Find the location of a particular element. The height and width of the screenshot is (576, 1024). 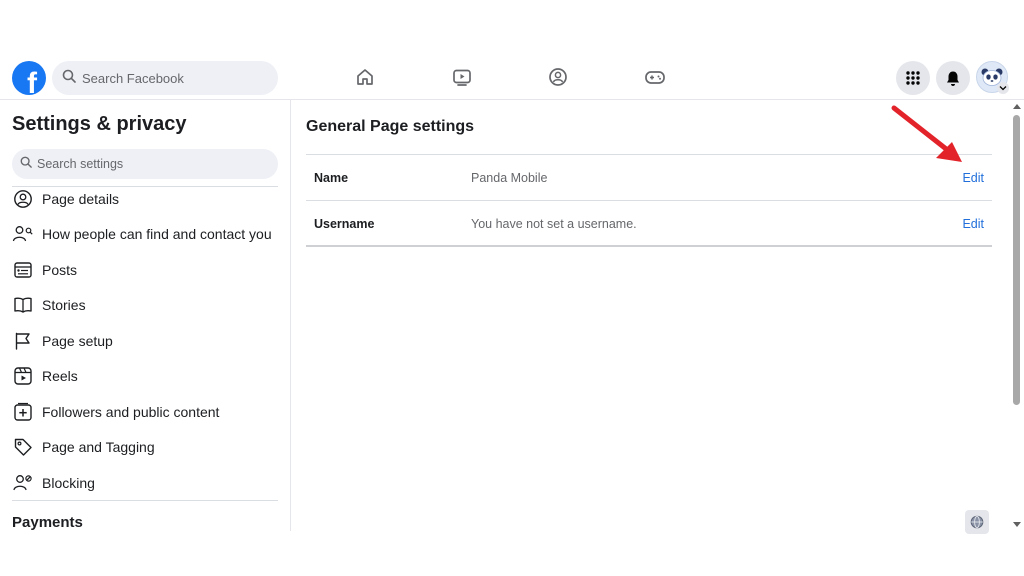

watch-icon is located at coordinates (462, 77).